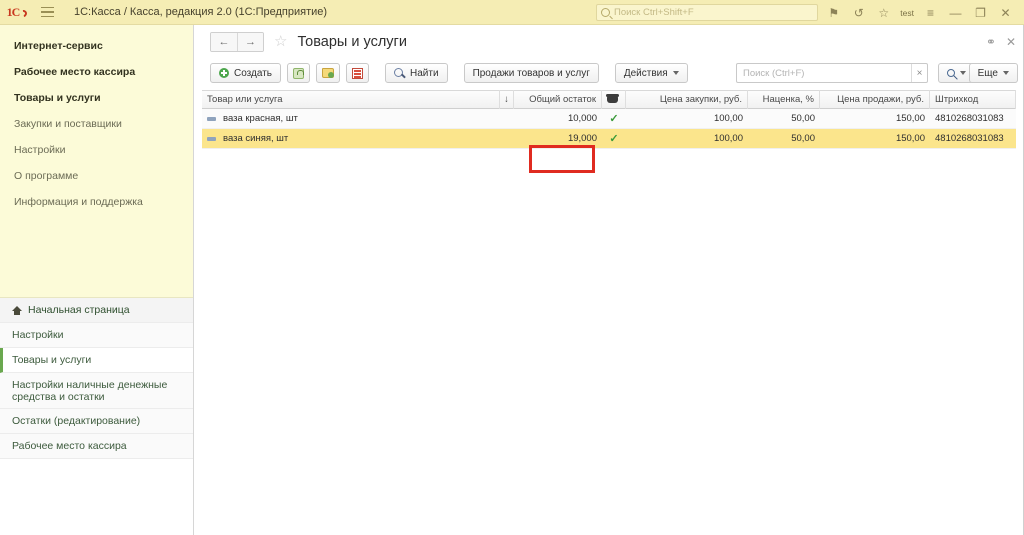 Image resolution: width=1024 pixels, height=535 pixels. I want to click on sidebar-item-internet-service: Интернет-сервис, so click(96, 46).